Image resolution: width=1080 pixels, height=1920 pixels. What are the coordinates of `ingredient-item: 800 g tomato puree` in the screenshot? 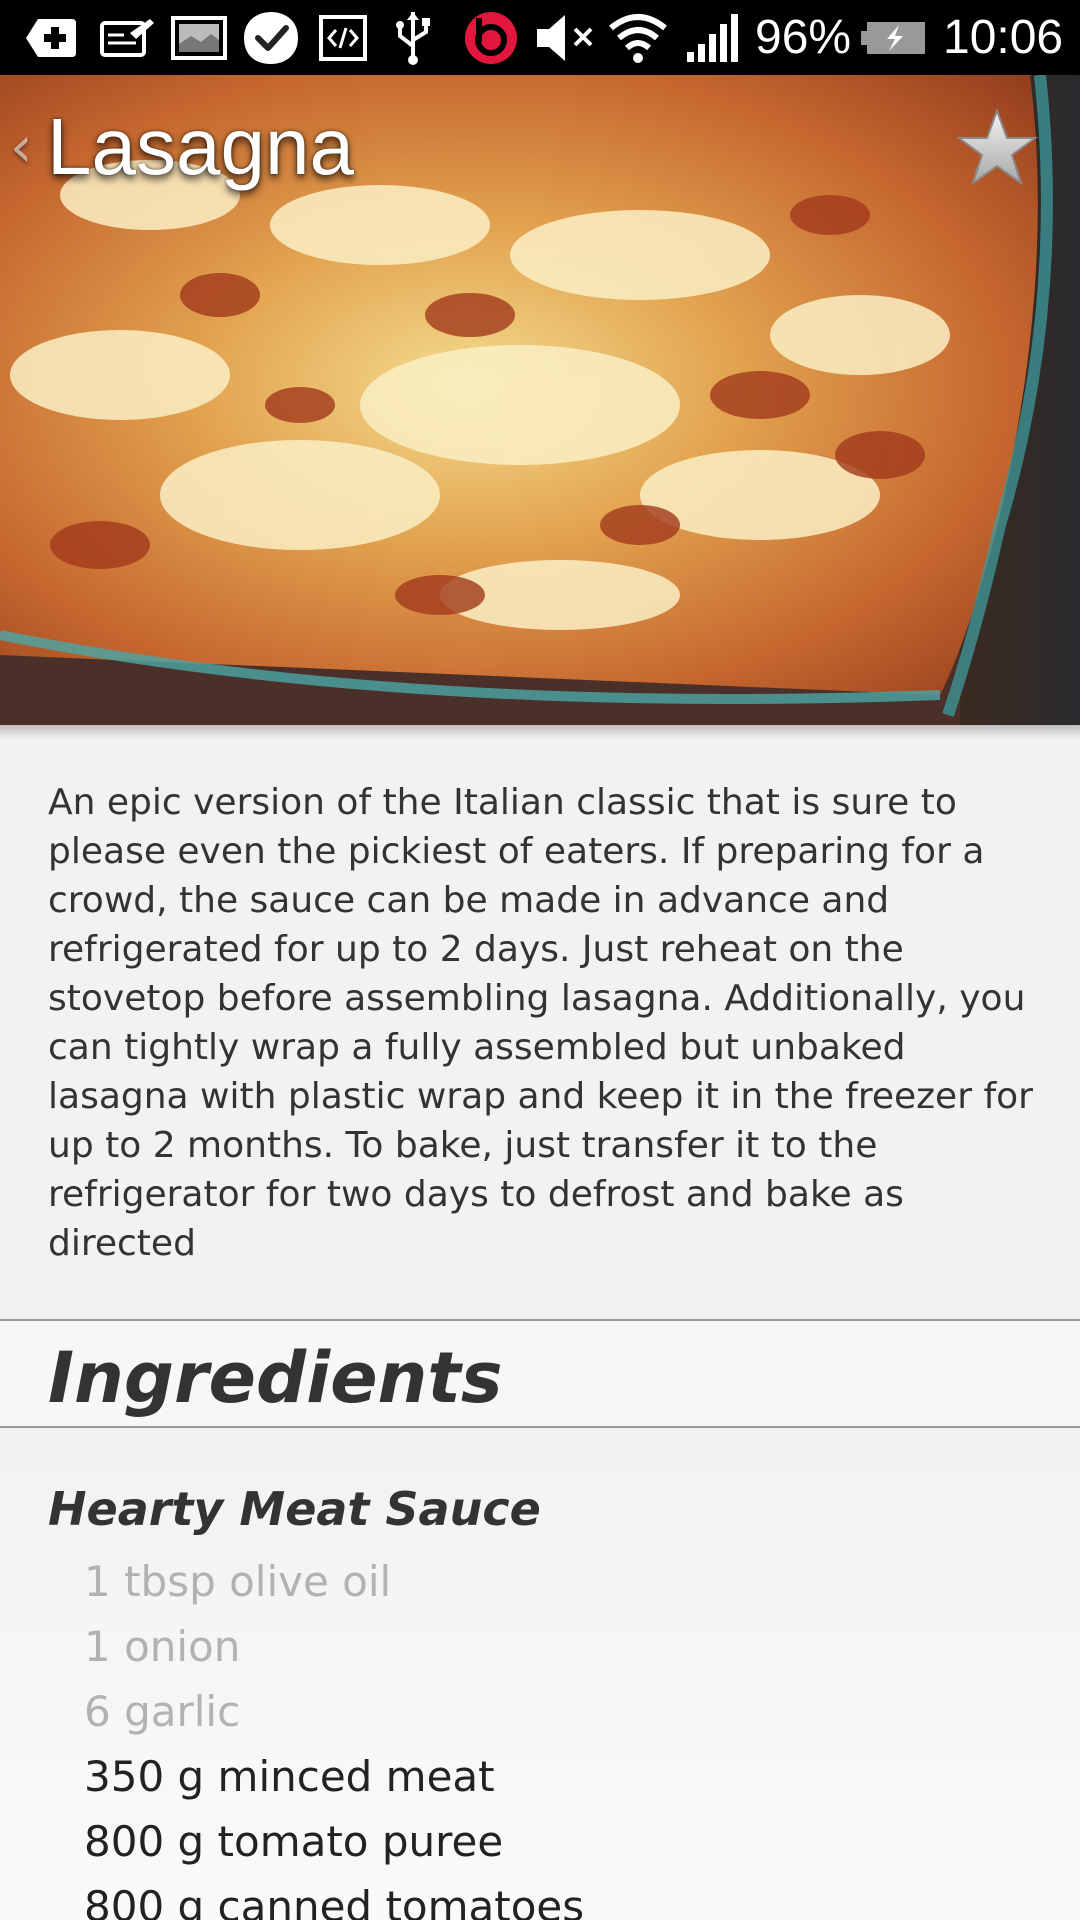 It's located at (293, 1842).